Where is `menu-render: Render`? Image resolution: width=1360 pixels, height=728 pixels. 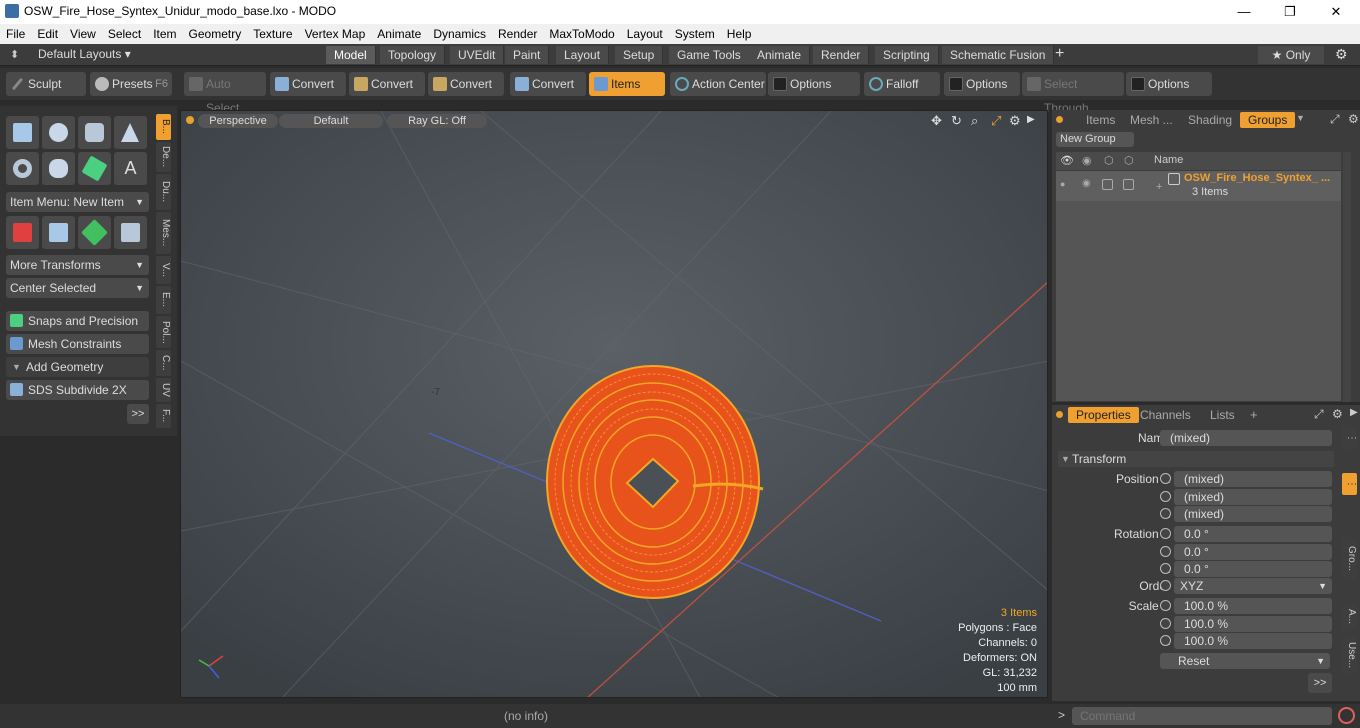 menu-render: Render is located at coordinates (517, 34).